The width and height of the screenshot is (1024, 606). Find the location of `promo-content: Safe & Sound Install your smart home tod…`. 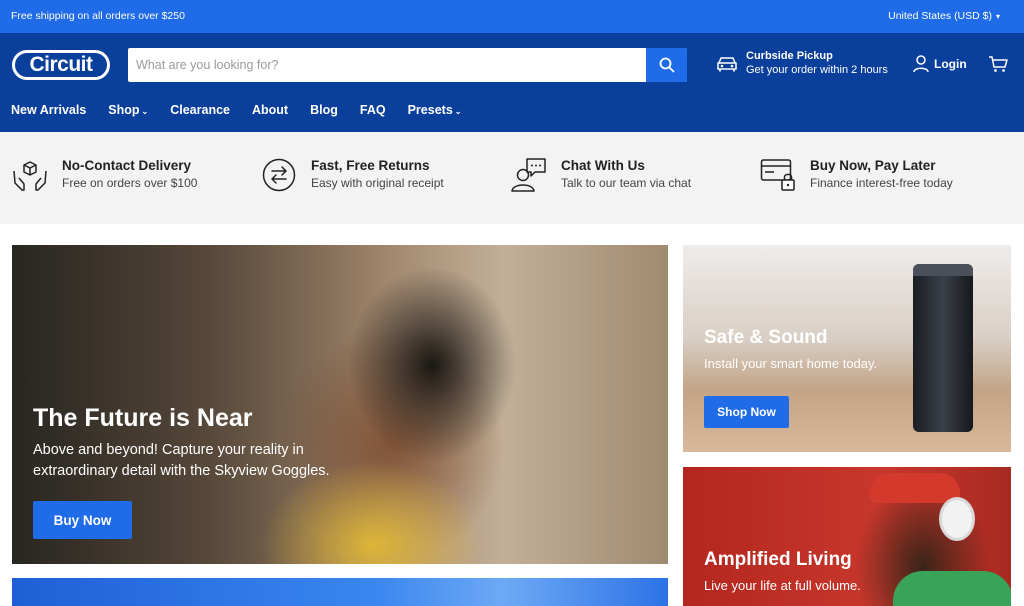

promo-content: Safe & Sound Install your smart home tod… is located at coordinates (790, 350).